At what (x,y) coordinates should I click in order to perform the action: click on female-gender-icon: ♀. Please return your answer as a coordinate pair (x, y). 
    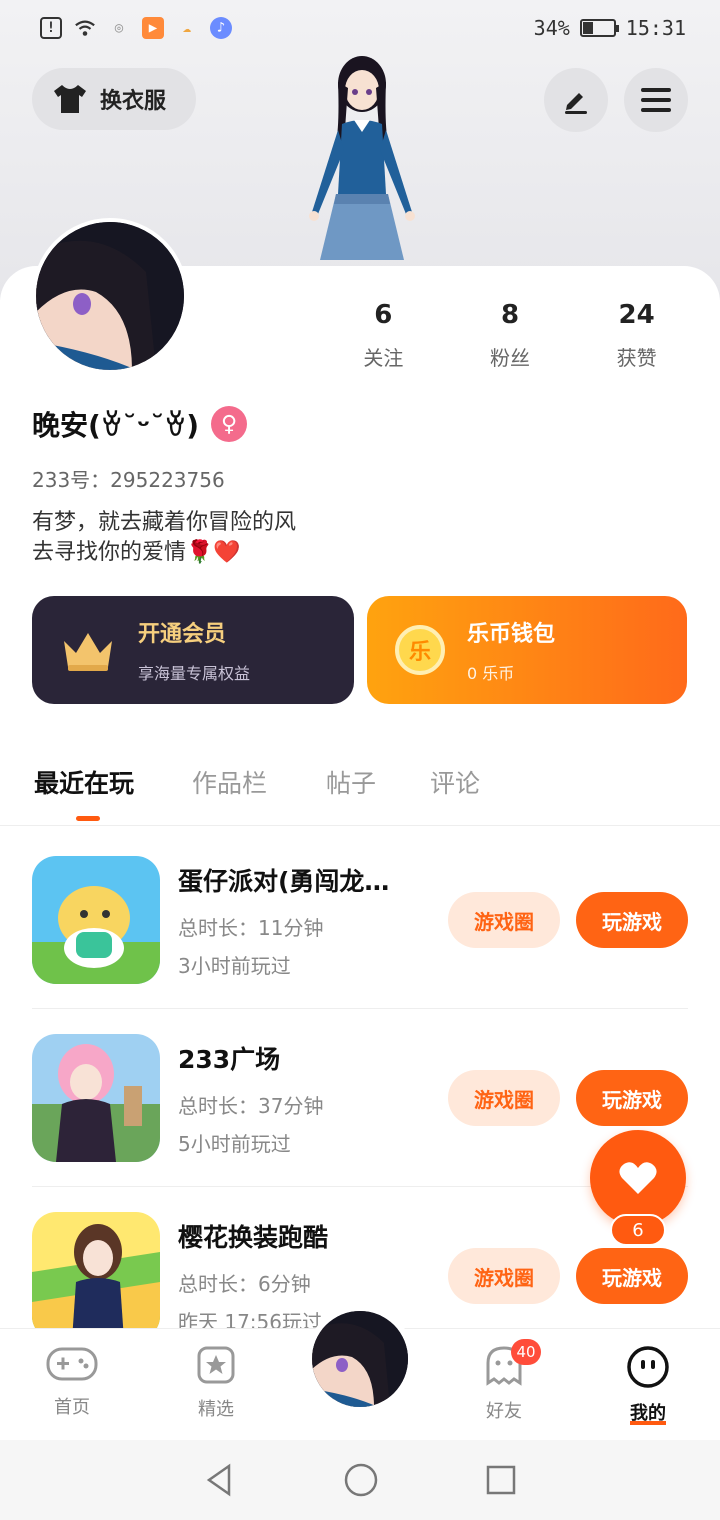
    Looking at the image, I should click on (229, 424).